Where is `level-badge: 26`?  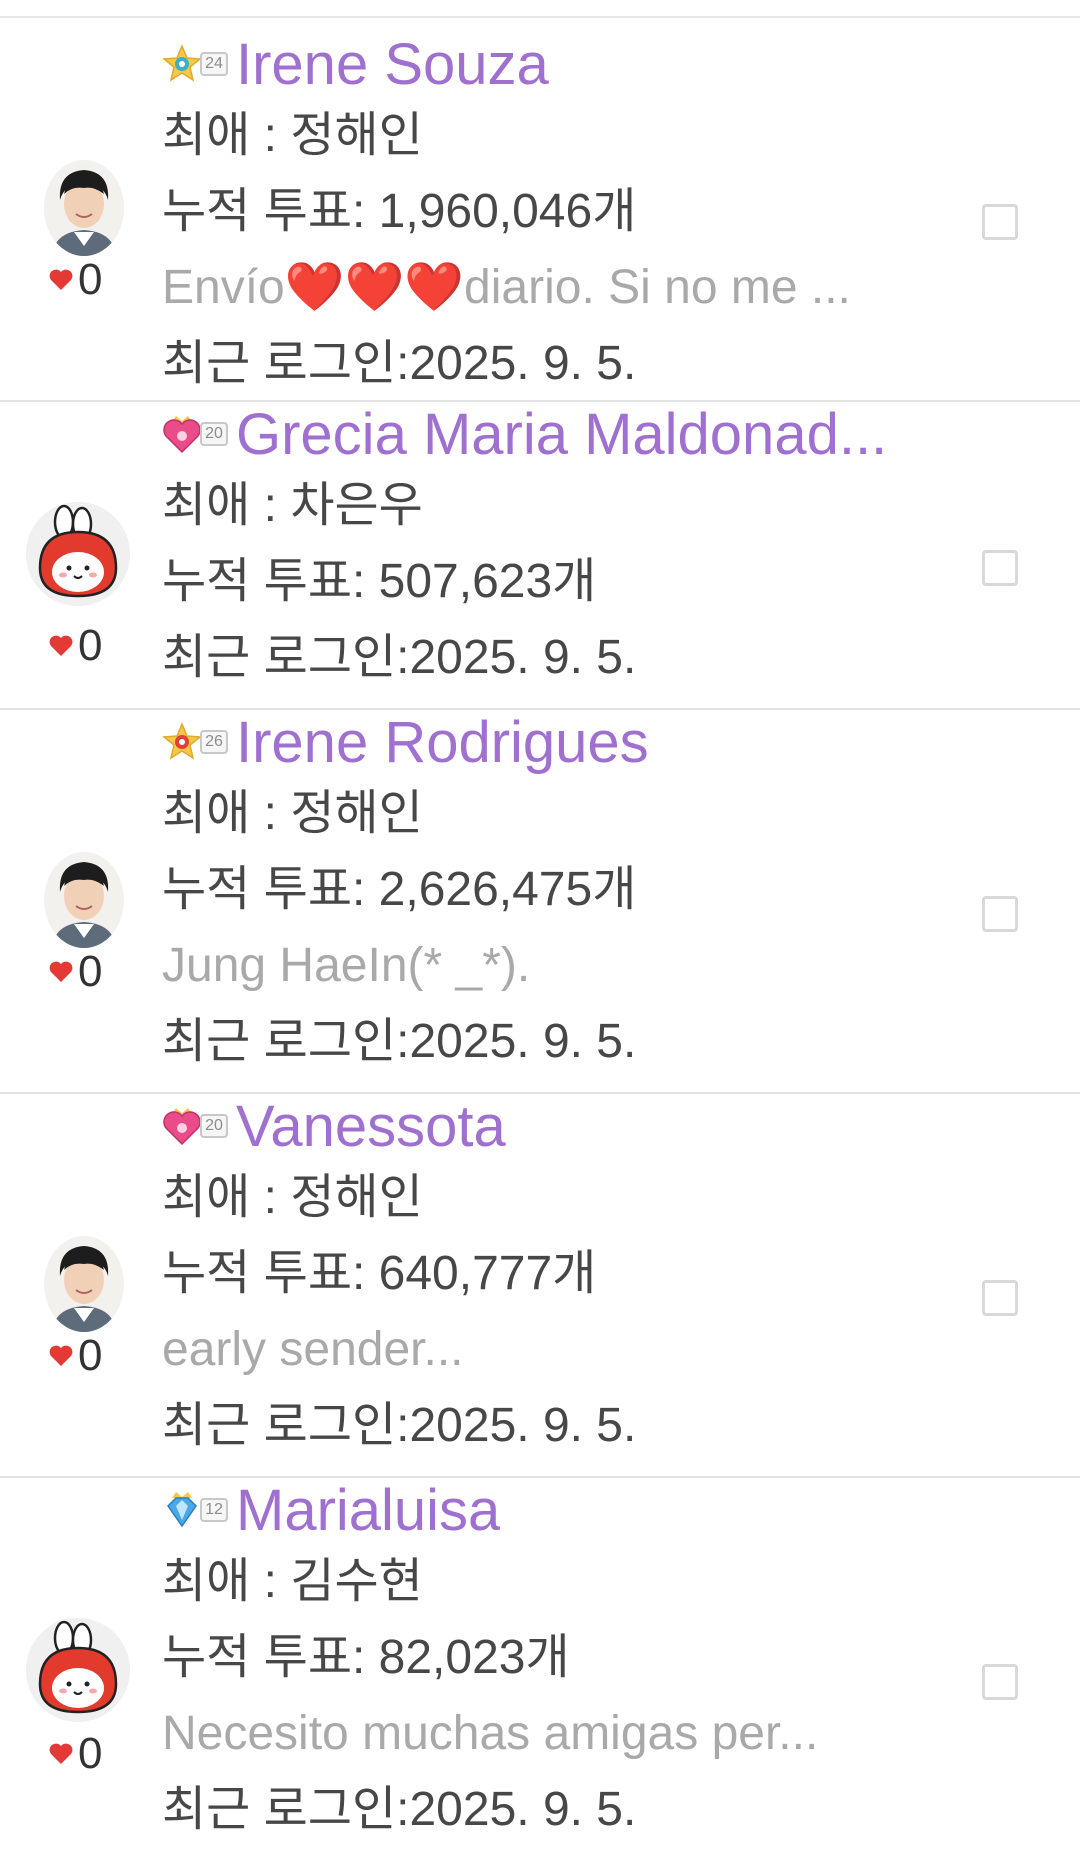 level-badge: 26 is located at coordinates (195, 743).